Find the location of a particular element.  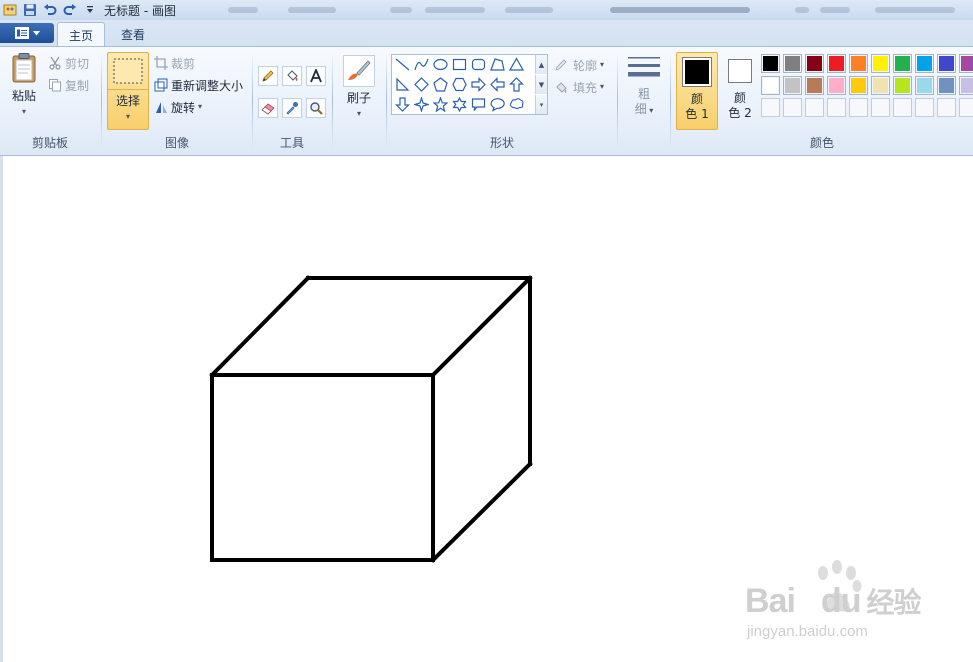

title-bar: 无标题 - 画图 is located at coordinates (486, 10).